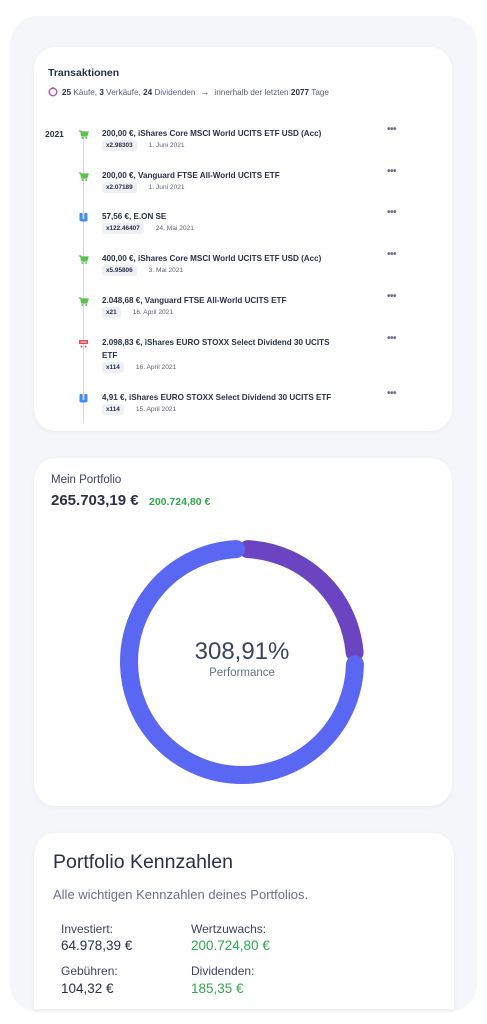 This screenshot has width=487, height=1024. I want to click on period-suffix: Tage, so click(319, 92).